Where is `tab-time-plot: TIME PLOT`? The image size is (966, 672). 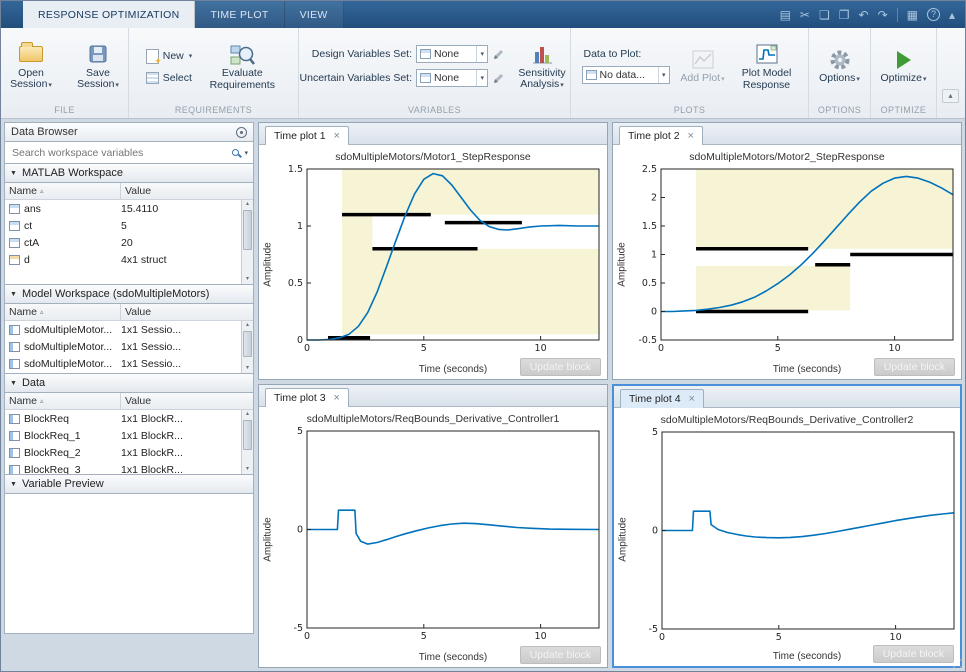 tab-time-plot: TIME PLOT is located at coordinates (240, 14).